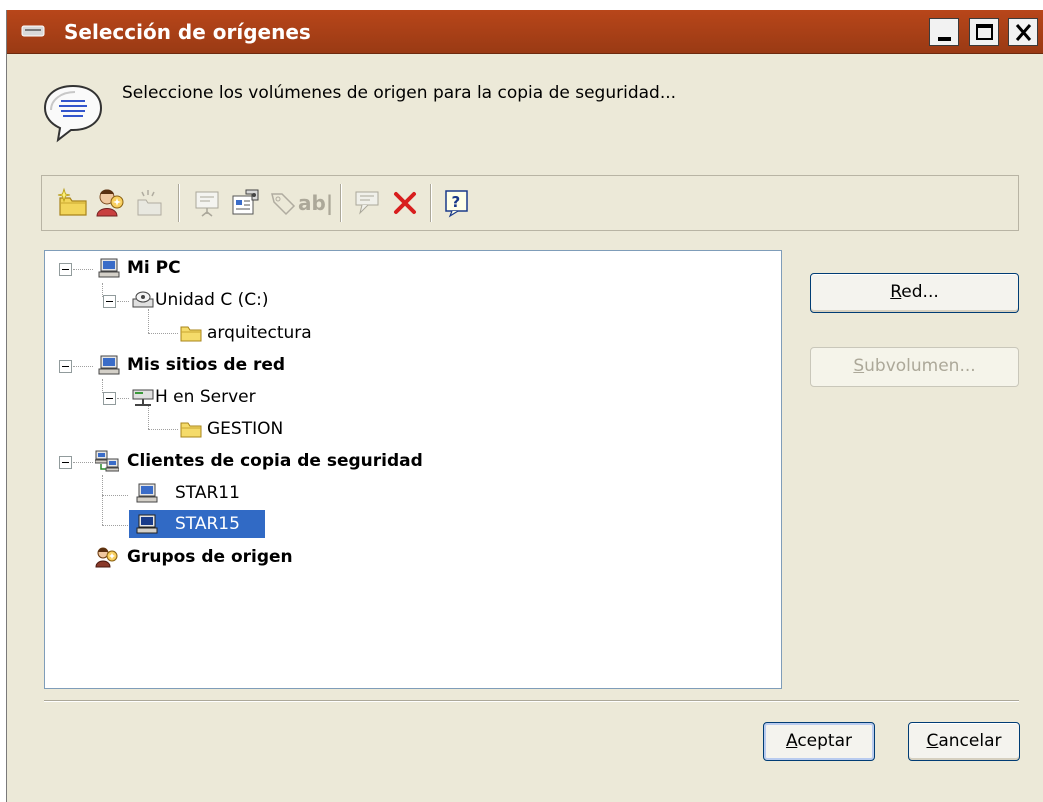 The image size is (1043, 802). Describe the element at coordinates (275, 462) in the screenshot. I see `tree-node-clientes: Clientes de copia de seguridad` at that location.